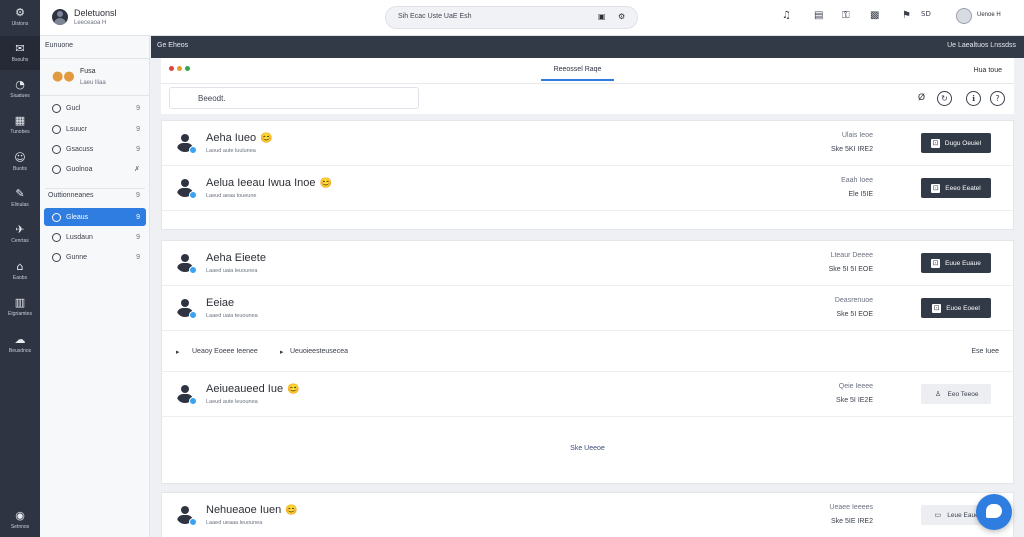  What do you see at coordinates (20, 526) in the screenshot?
I see `rail-label: Setnnos` at bounding box center [20, 526].